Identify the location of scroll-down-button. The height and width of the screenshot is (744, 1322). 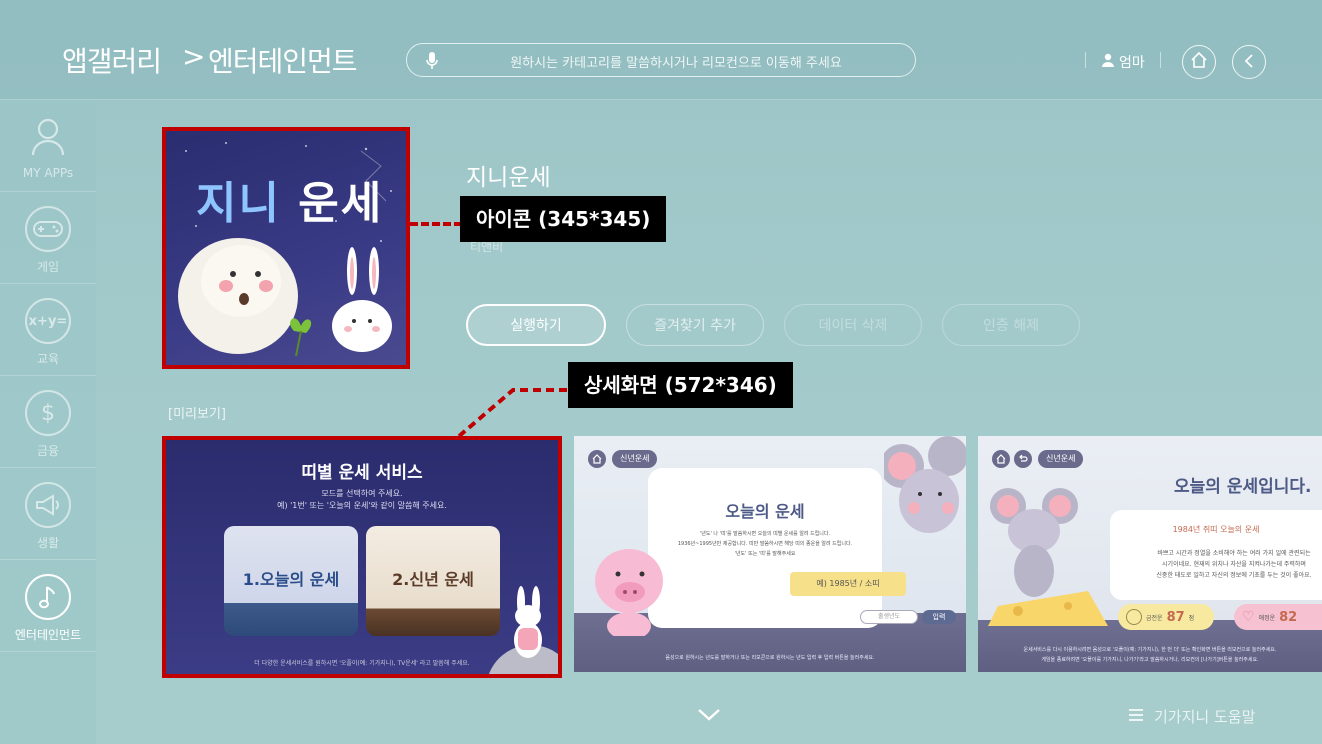
(709, 717).